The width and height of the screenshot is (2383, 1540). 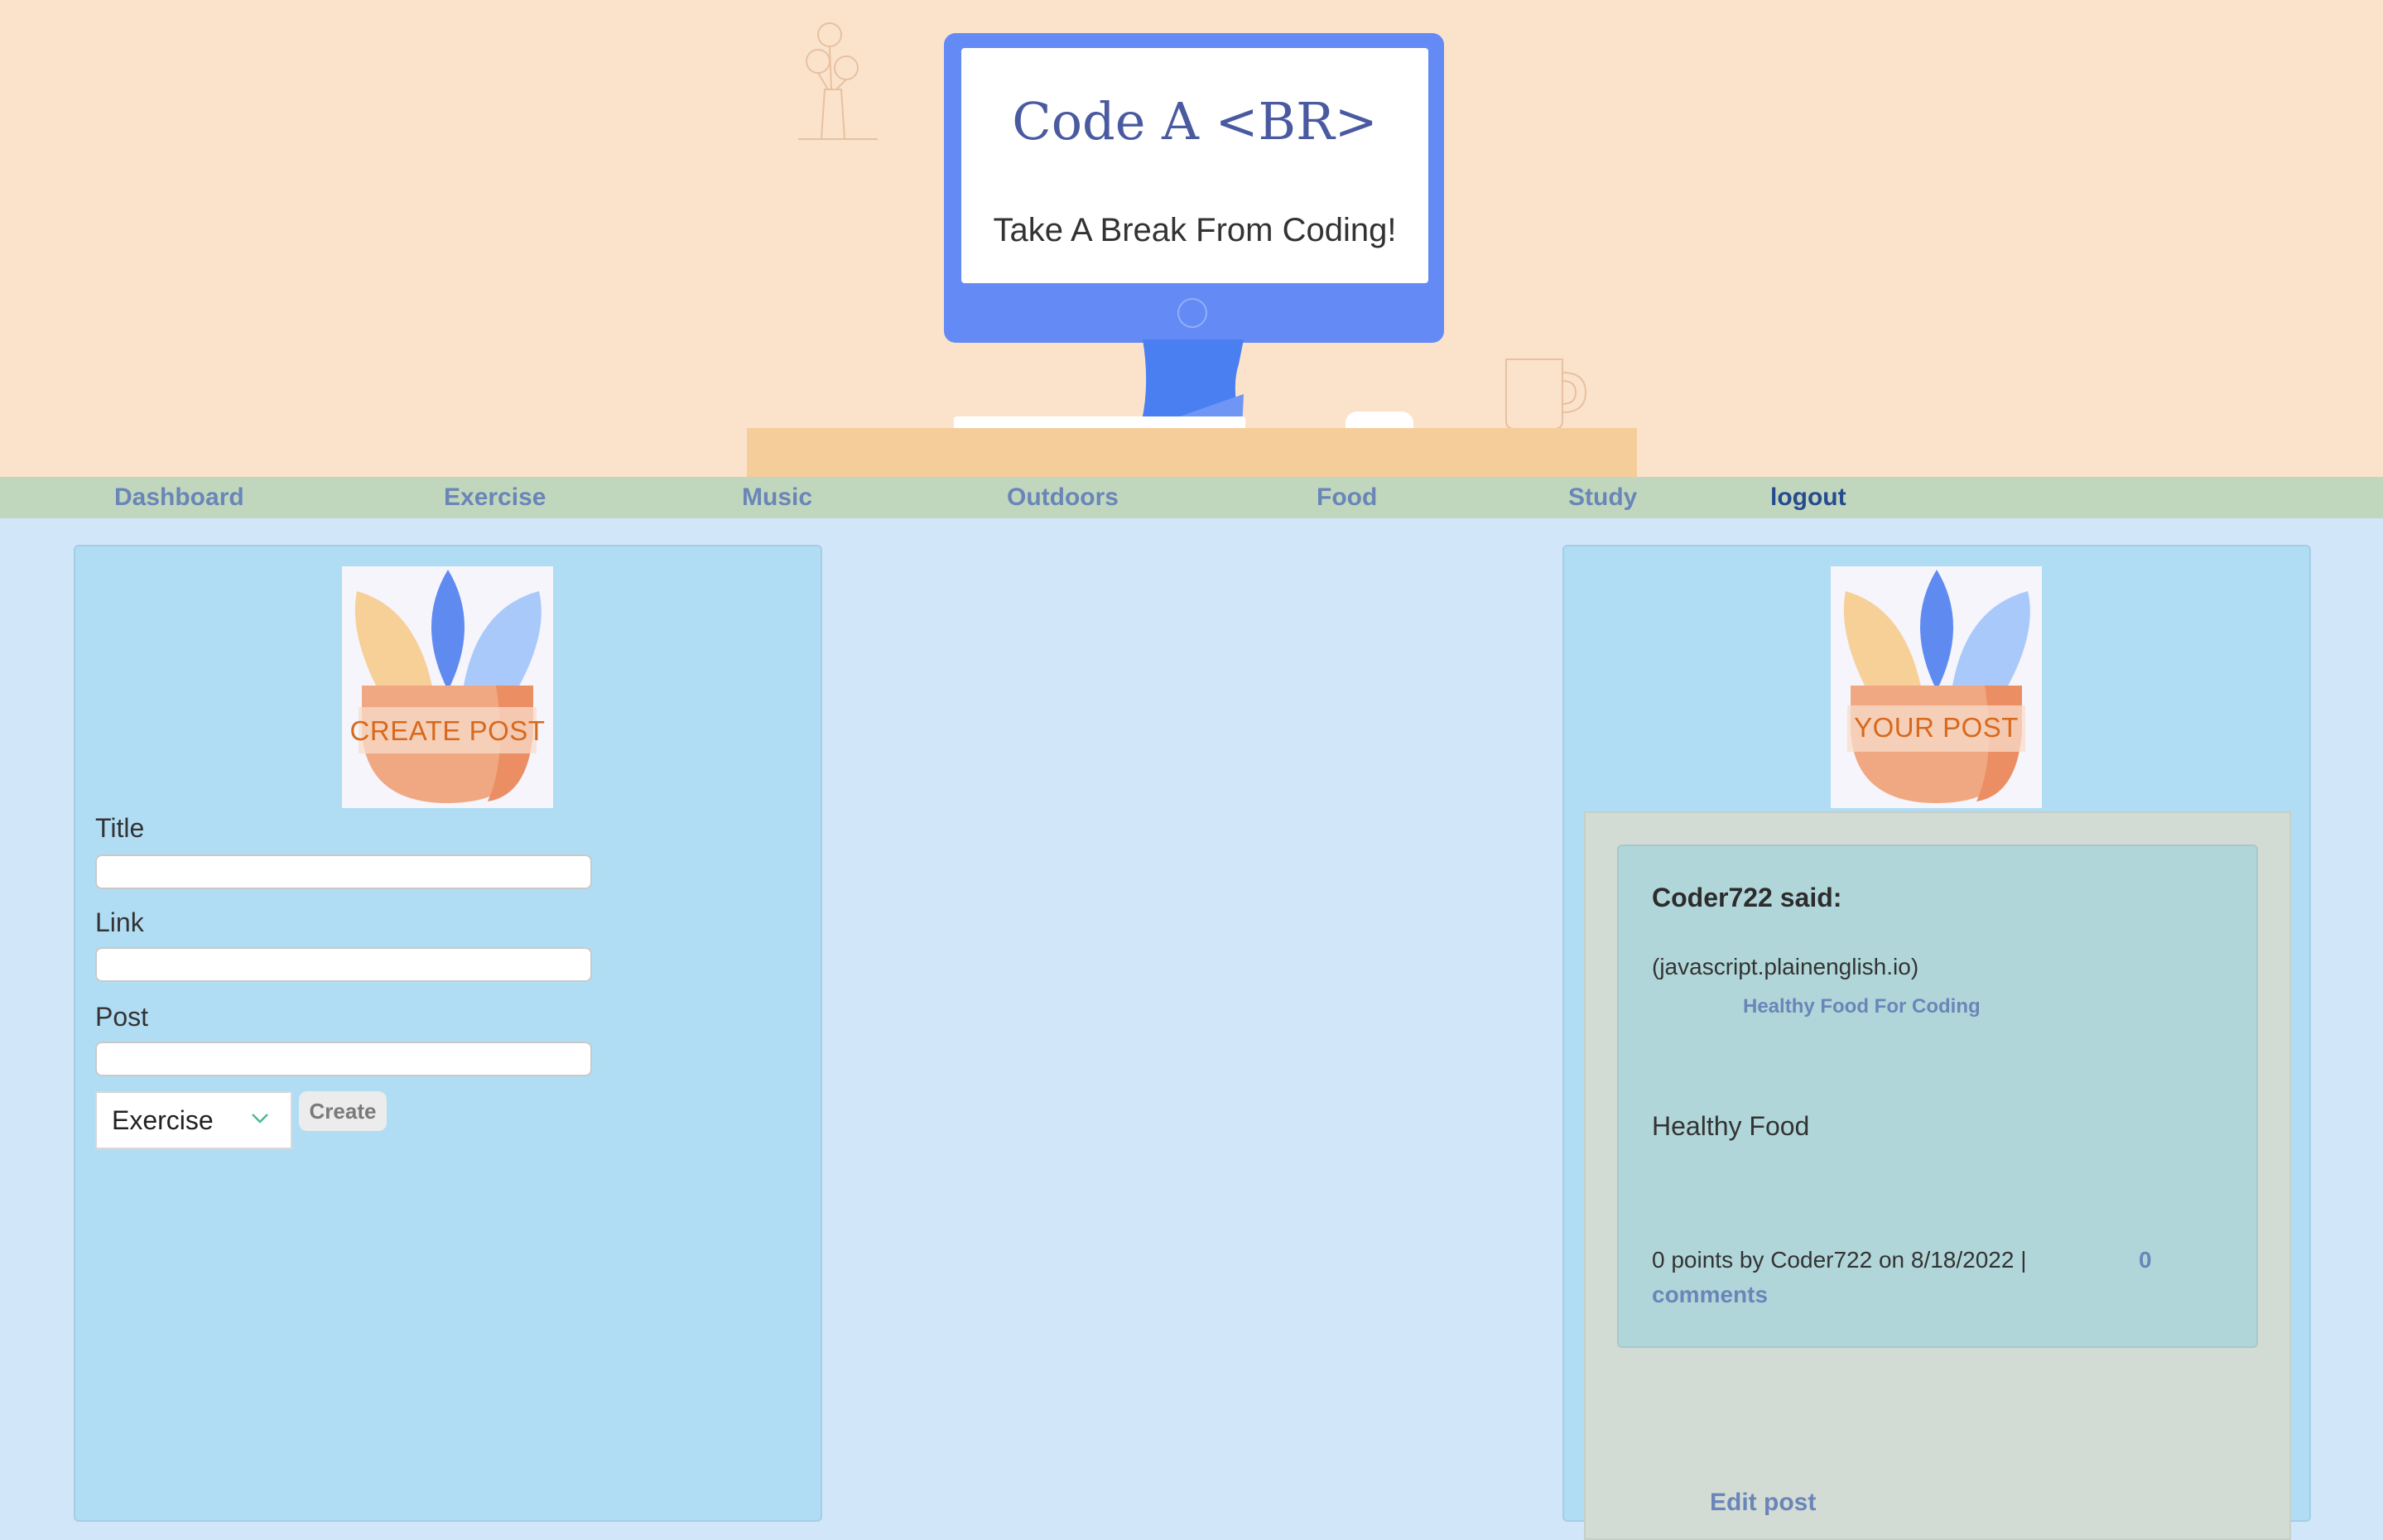 I want to click on nav-outdoors: Outdoors, so click(x=1063, y=498).